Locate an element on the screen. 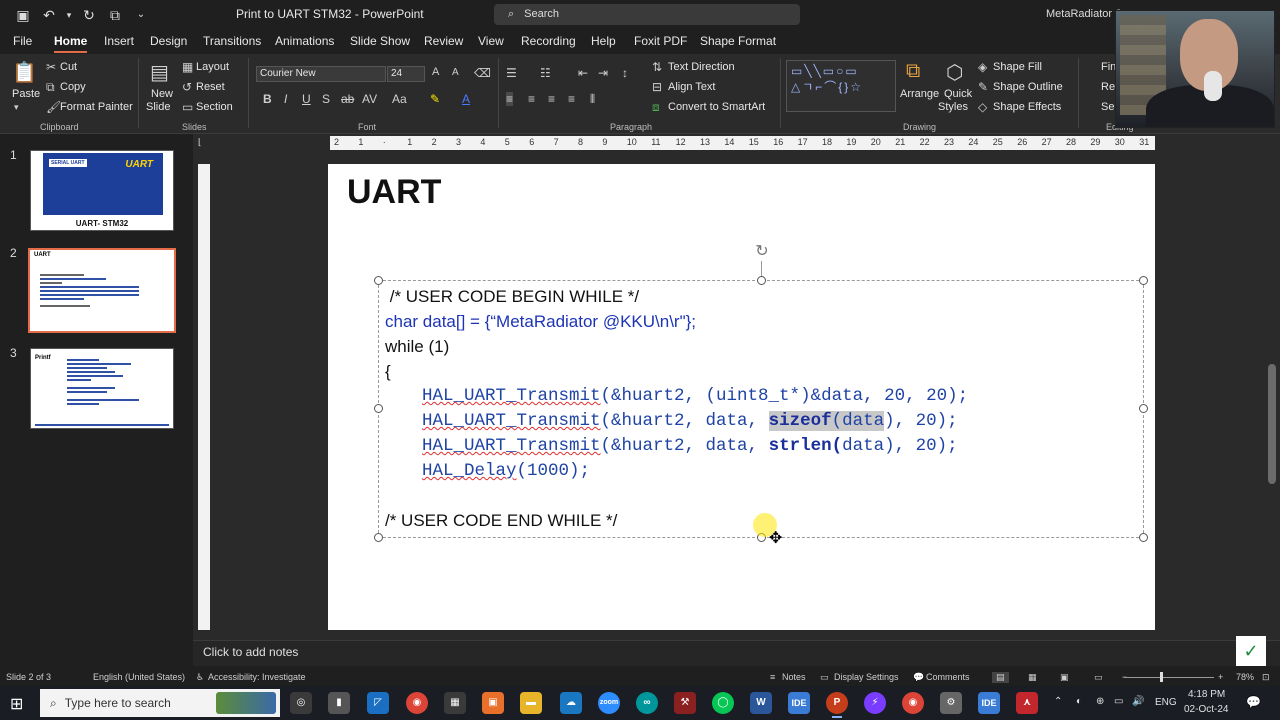 This screenshot has height=720, width=1280. app-icon: ◸ is located at coordinates (378, 703).